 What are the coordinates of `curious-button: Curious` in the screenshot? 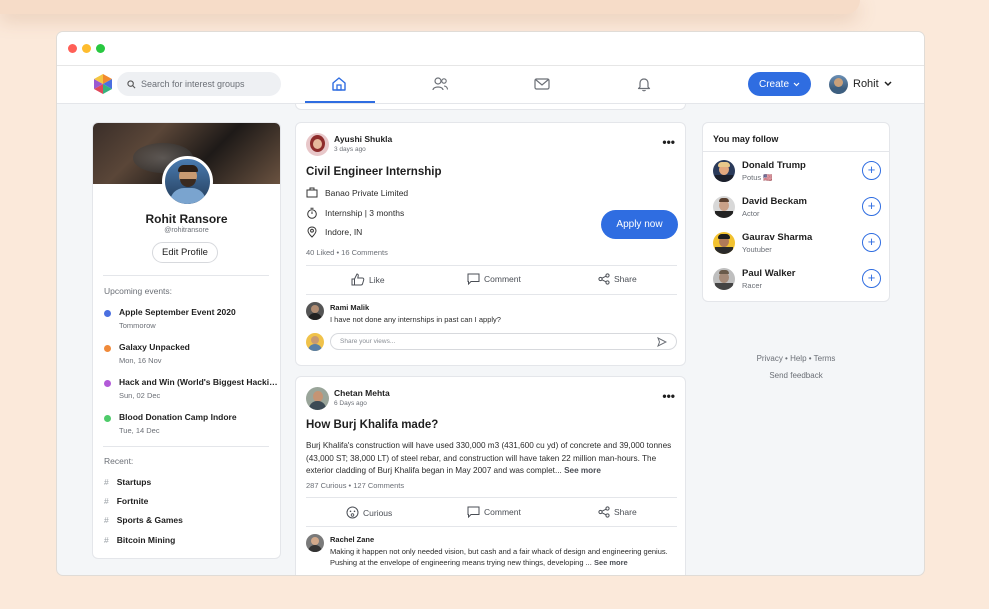 It's located at (369, 512).